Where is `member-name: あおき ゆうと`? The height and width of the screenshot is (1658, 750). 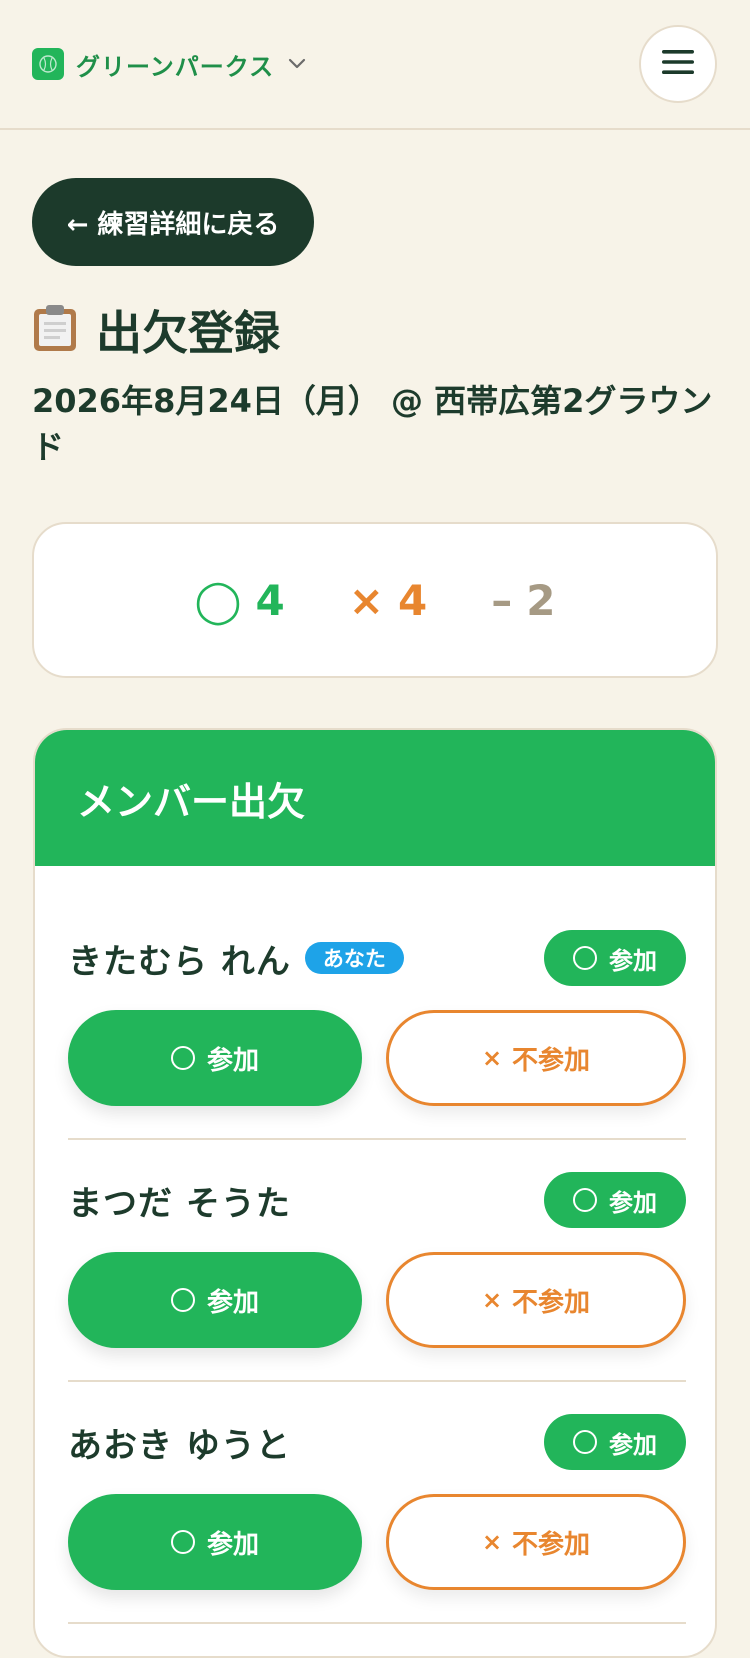
member-name: あおき ゆうと is located at coordinates (179, 1445).